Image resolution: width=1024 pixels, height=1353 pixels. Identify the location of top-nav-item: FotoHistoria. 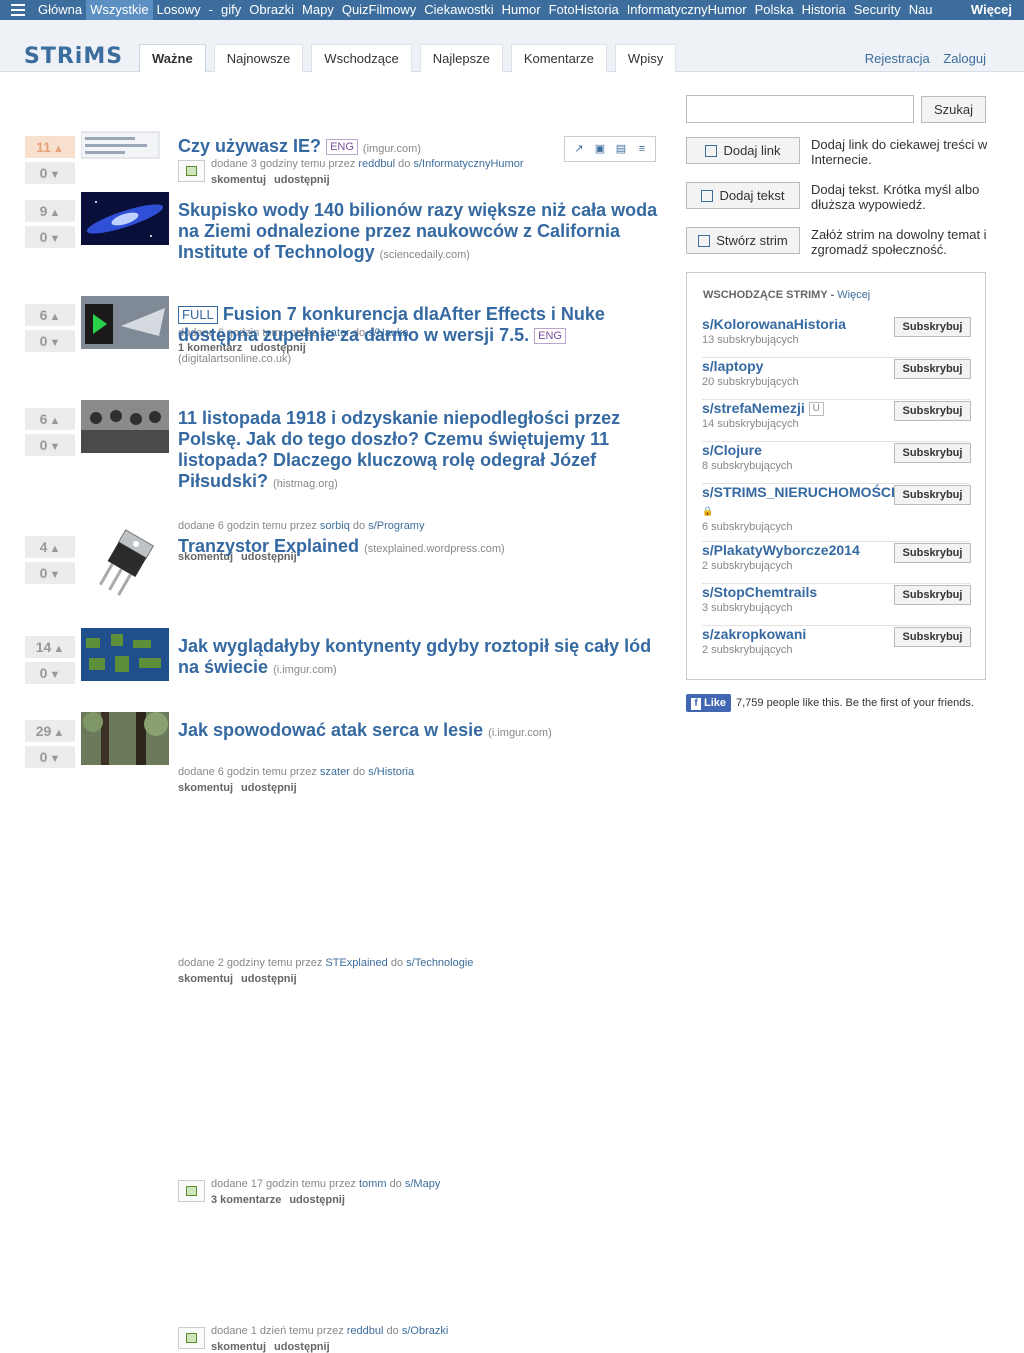
(584, 10).